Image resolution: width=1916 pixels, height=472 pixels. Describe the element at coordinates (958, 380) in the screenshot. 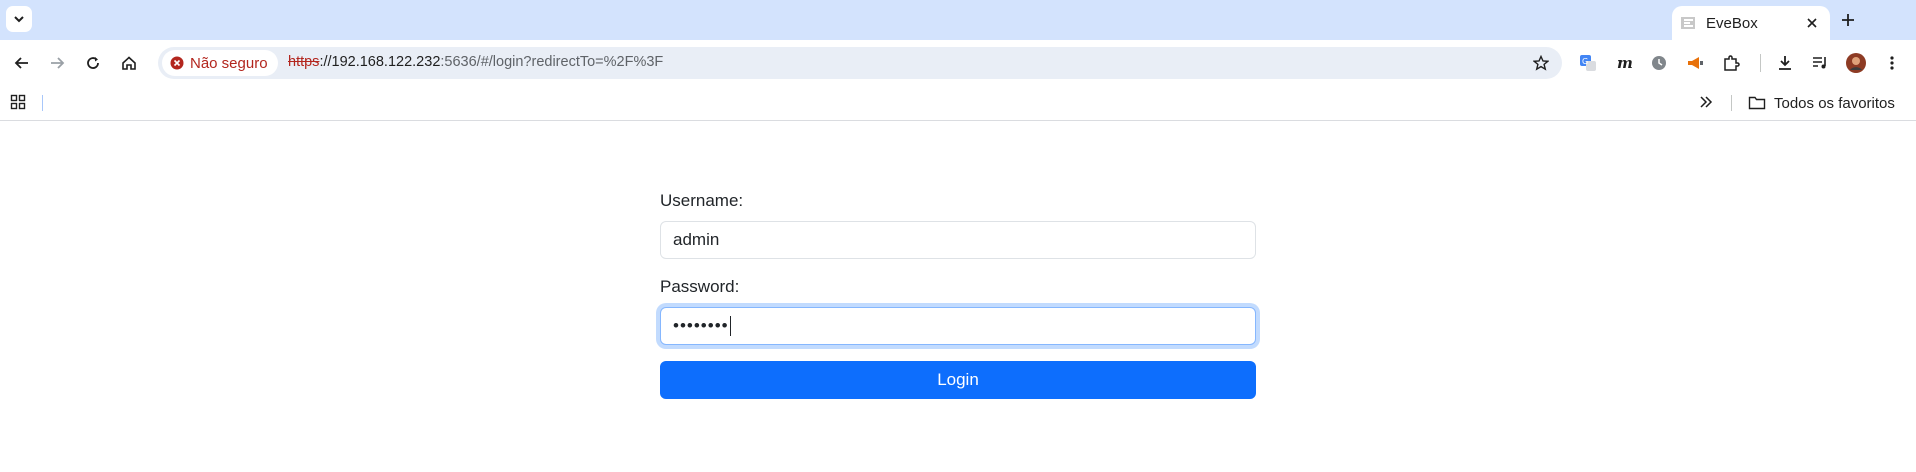

I see `login-button: Login` at that location.